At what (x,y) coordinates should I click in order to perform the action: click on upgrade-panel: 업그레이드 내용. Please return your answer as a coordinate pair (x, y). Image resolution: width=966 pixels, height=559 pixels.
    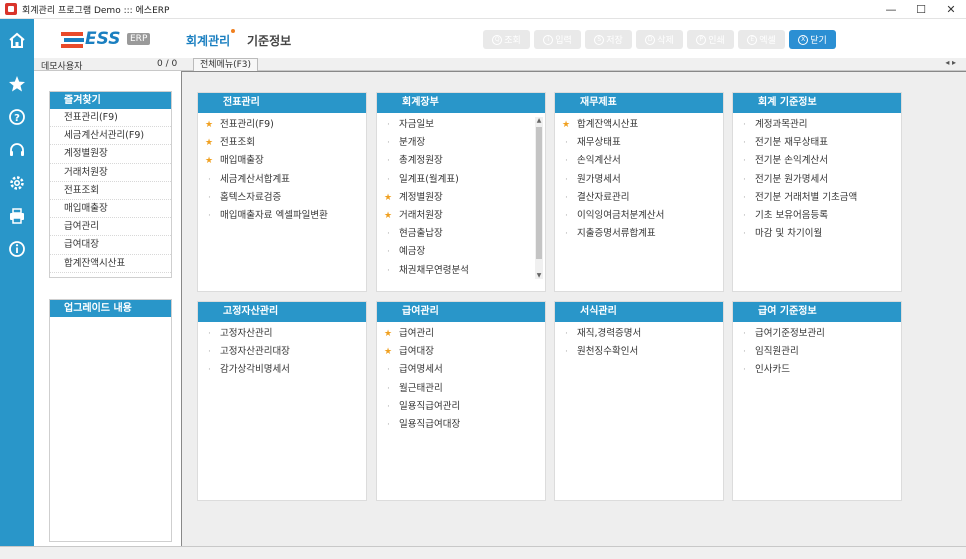
    Looking at the image, I should click on (110, 420).